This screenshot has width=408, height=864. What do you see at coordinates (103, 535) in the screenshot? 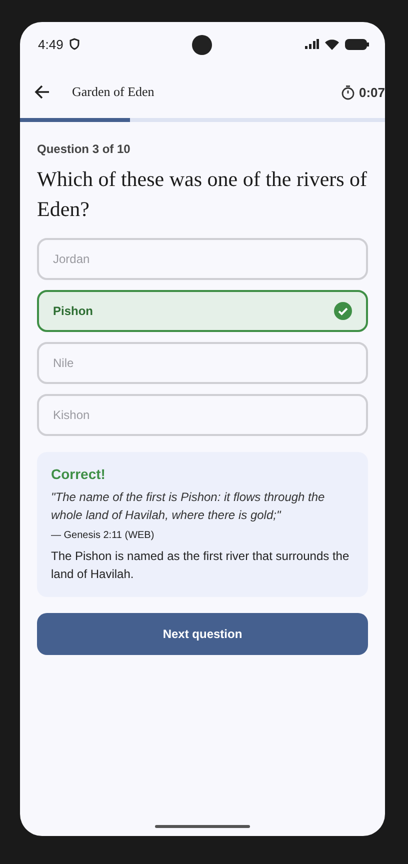
I see `verse-reference: — Genesis 2:11 (WEB)` at bounding box center [103, 535].